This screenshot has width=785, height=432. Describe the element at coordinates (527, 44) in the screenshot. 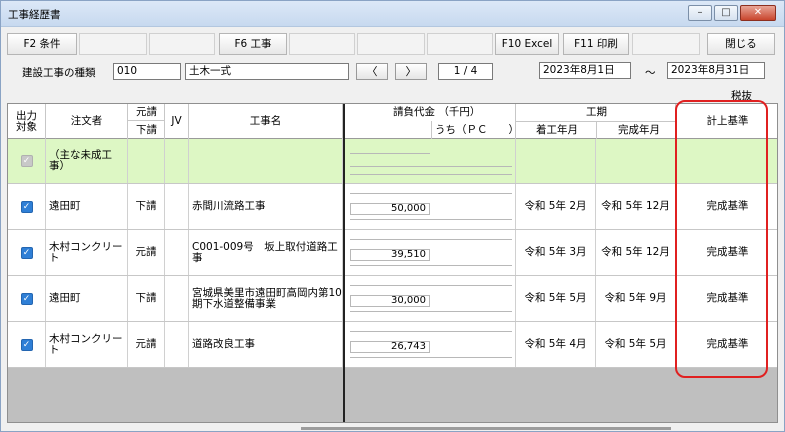

I see `f10-excel-button: F10 Excel` at that location.